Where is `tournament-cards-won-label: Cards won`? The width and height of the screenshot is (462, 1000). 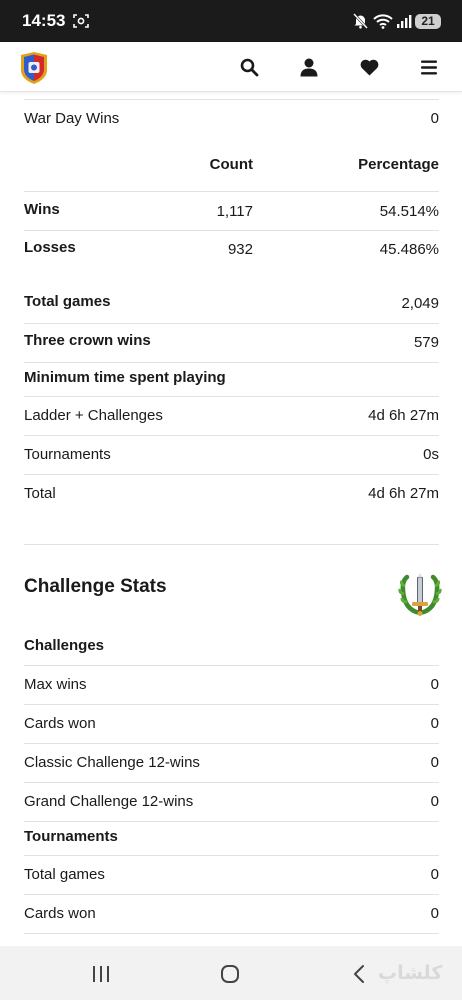
tournament-cards-won-label: Cards won is located at coordinates (60, 913).